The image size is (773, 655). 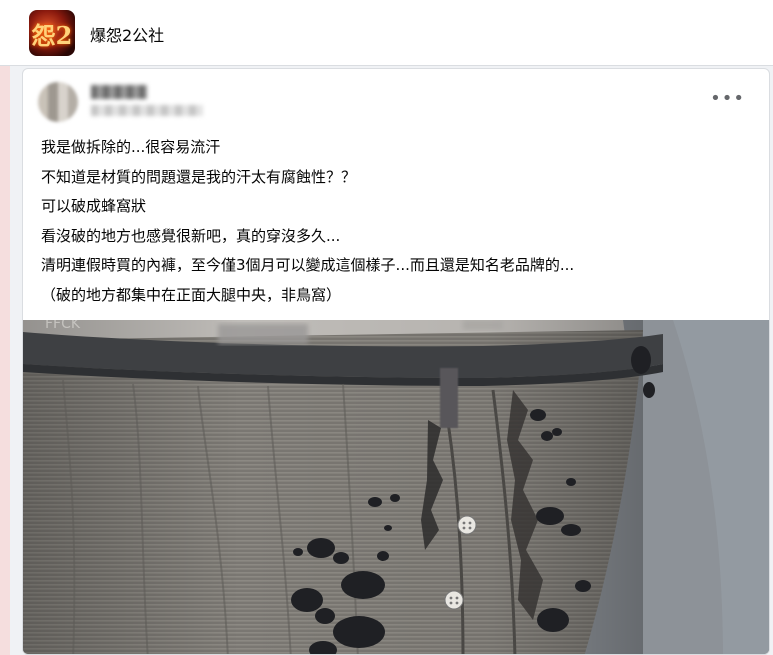 I want to click on post-text-line: 我是做拆除的...很容易流汗, so click(x=131, y=147).